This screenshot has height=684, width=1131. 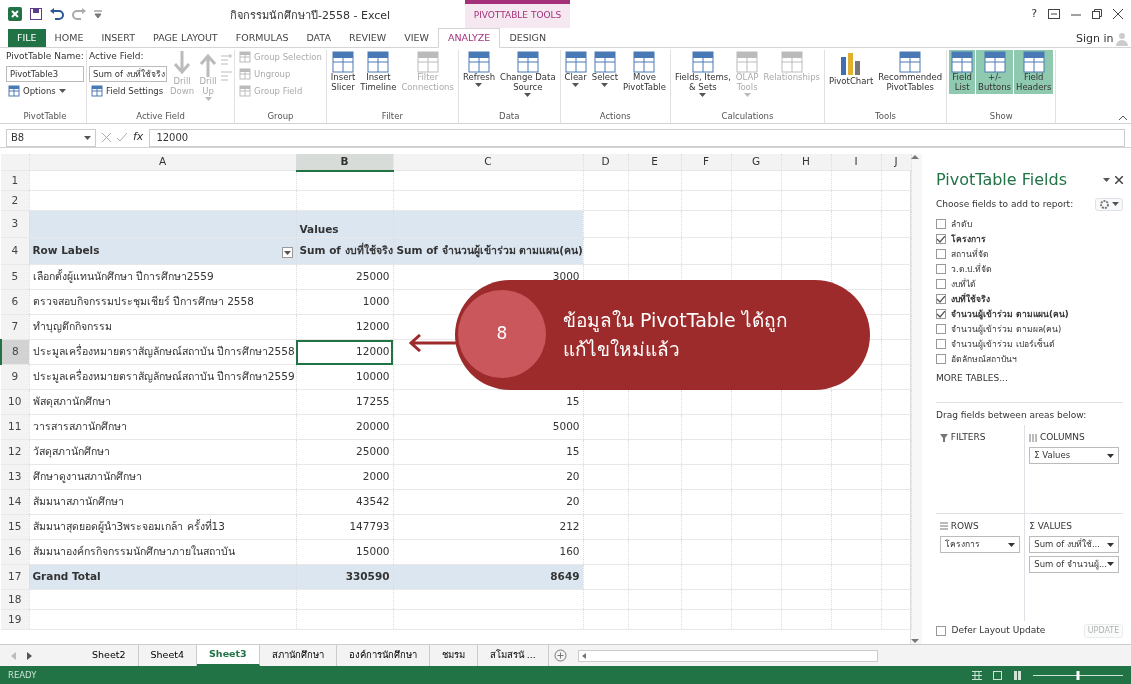 What do you see at coordinates (51, 137) in the screenshot?
I see `name-box: B8` at bounding box center [51, 137].